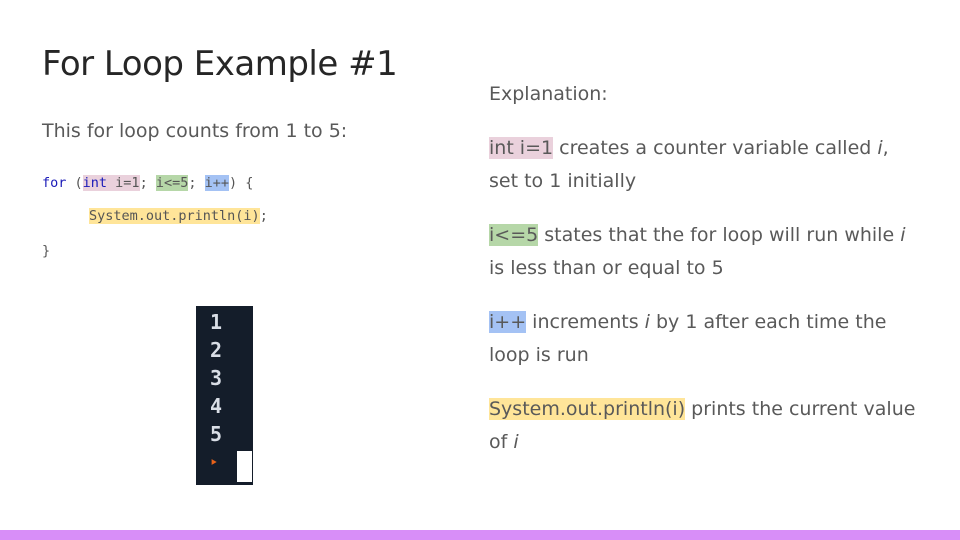 Image resolution: width=960 pixels, height=540 pixels. What do you see at coordinates (715, 148) in the screenshot?
I see `explanation-text: creates a counter variable called` at bounding box center [715, 148].